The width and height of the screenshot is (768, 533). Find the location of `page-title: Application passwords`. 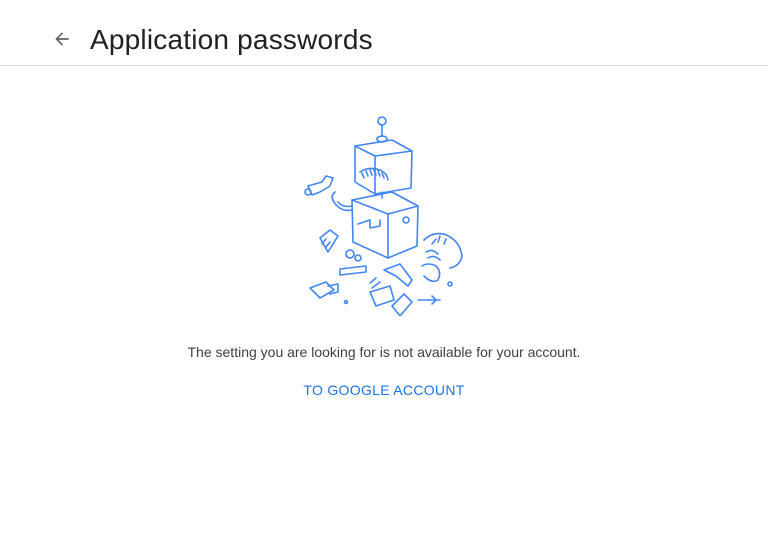

page-title: Application passwords is located at coordinates (231, 39).